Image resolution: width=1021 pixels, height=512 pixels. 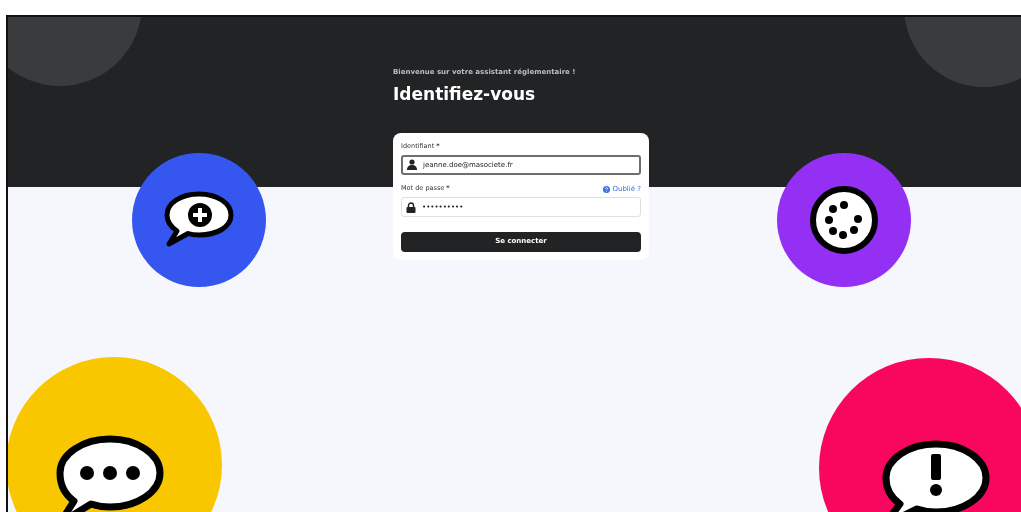 I want to click on loading-dots-icon, so click(x=844, y=220).